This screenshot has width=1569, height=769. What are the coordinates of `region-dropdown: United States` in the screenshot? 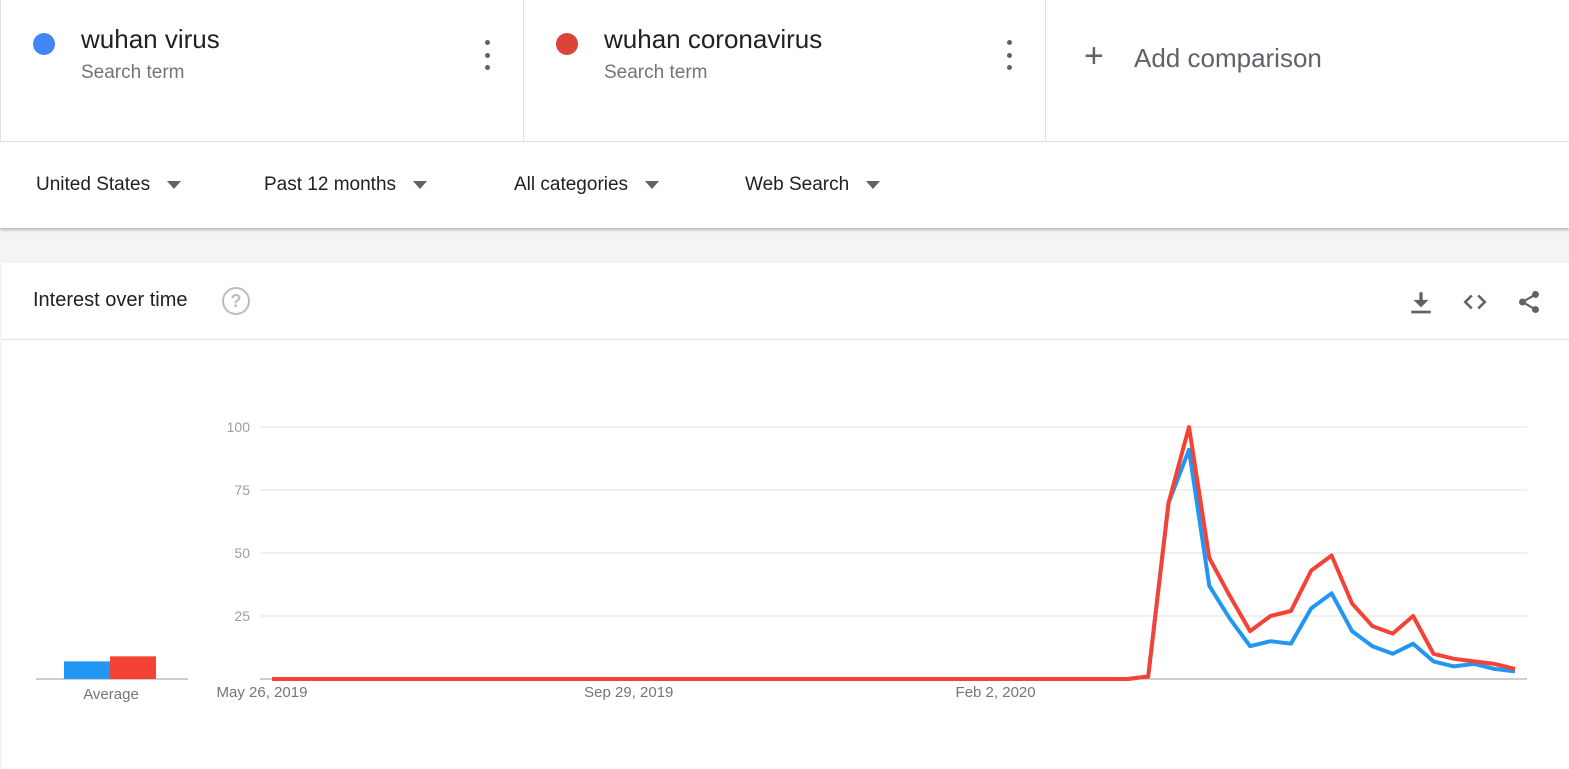 It's located at (109, 185).